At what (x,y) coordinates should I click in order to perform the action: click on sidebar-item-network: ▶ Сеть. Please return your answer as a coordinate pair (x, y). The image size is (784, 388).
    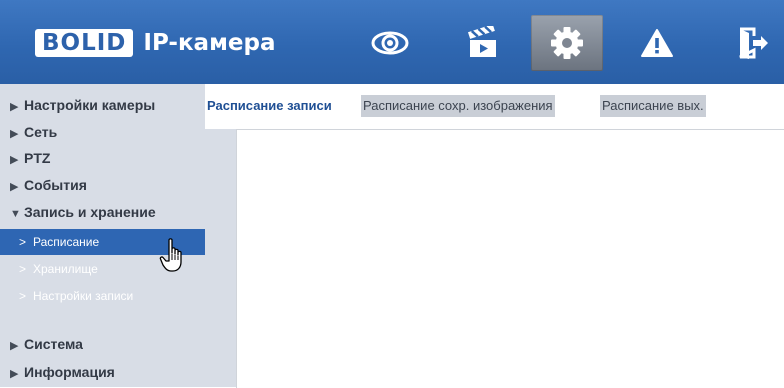
    Looking at the image, I should click on (33, 132).